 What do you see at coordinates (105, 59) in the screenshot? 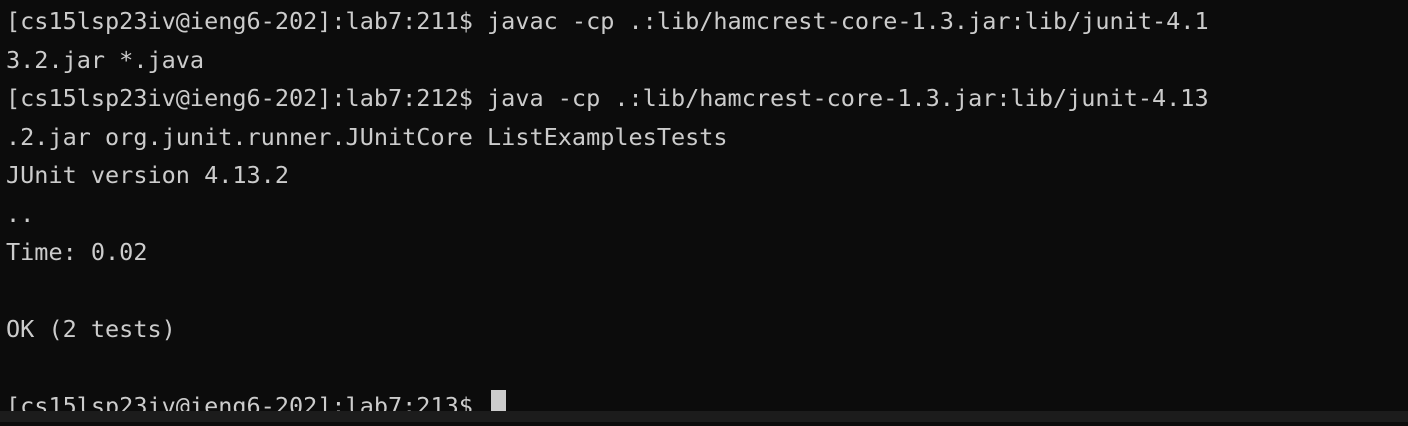
I see `terminal-line: 3.2.jar *.java` at bounding box center [105, 59].